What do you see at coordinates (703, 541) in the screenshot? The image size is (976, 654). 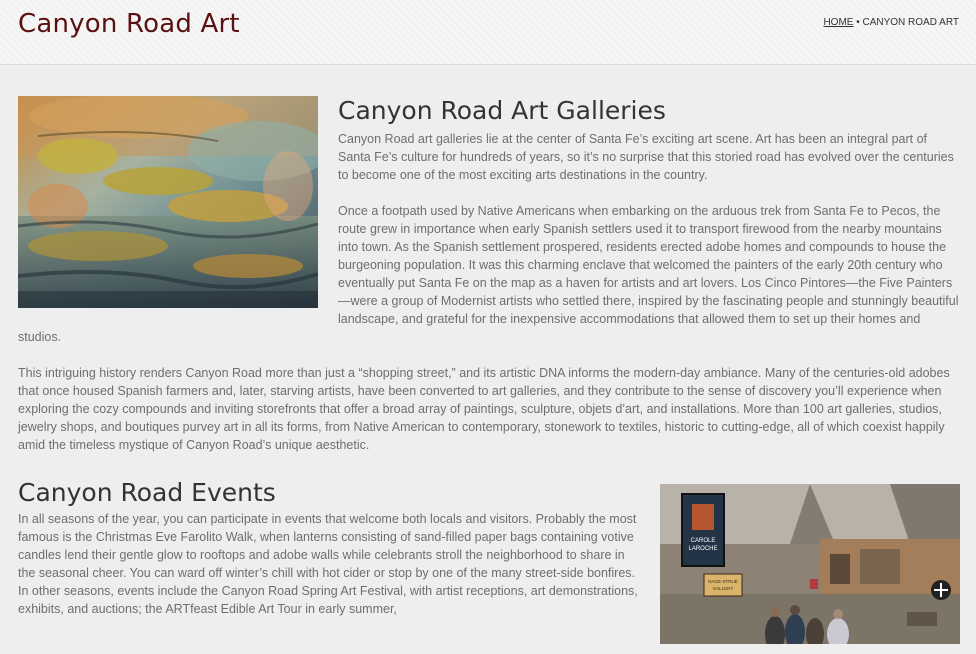 I see `gallery-sign-line1: CAROLE` at bounding box center [703, 541].